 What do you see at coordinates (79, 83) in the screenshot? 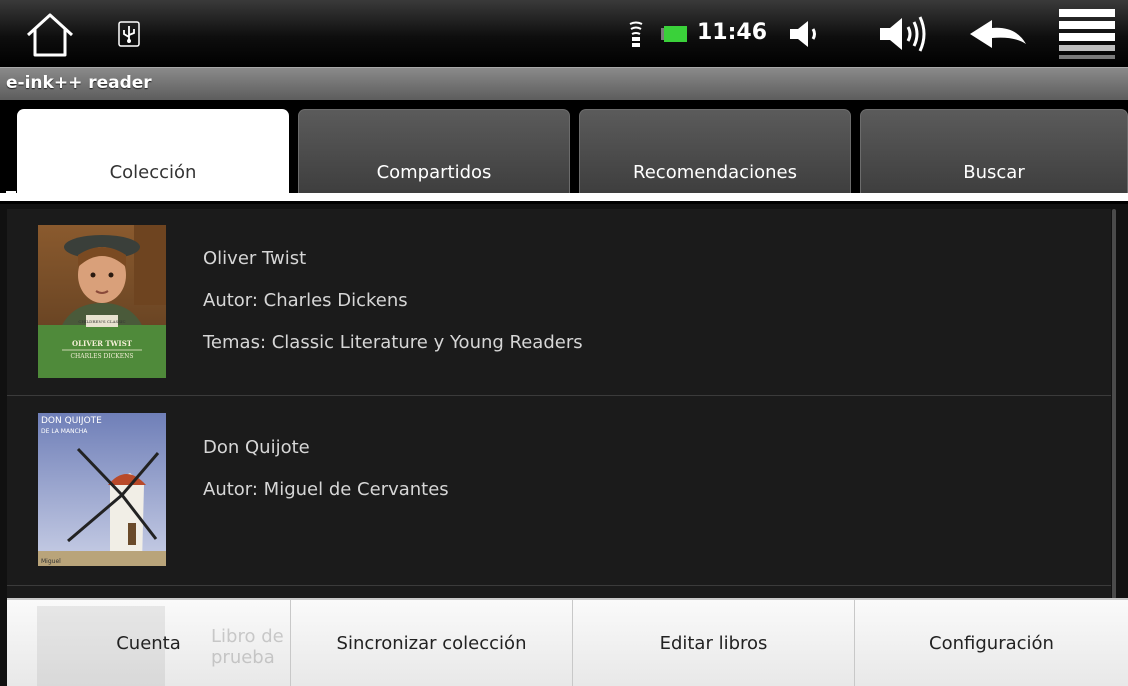
I see `app-title: e-ink++ reader` at bounding box center [79, 83].